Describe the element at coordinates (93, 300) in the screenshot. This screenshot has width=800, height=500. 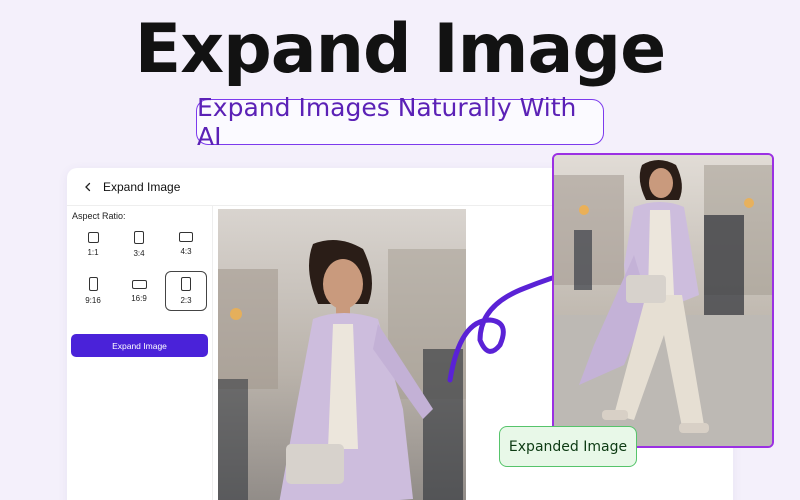
I see `ratio-label: 9:16` at that location.